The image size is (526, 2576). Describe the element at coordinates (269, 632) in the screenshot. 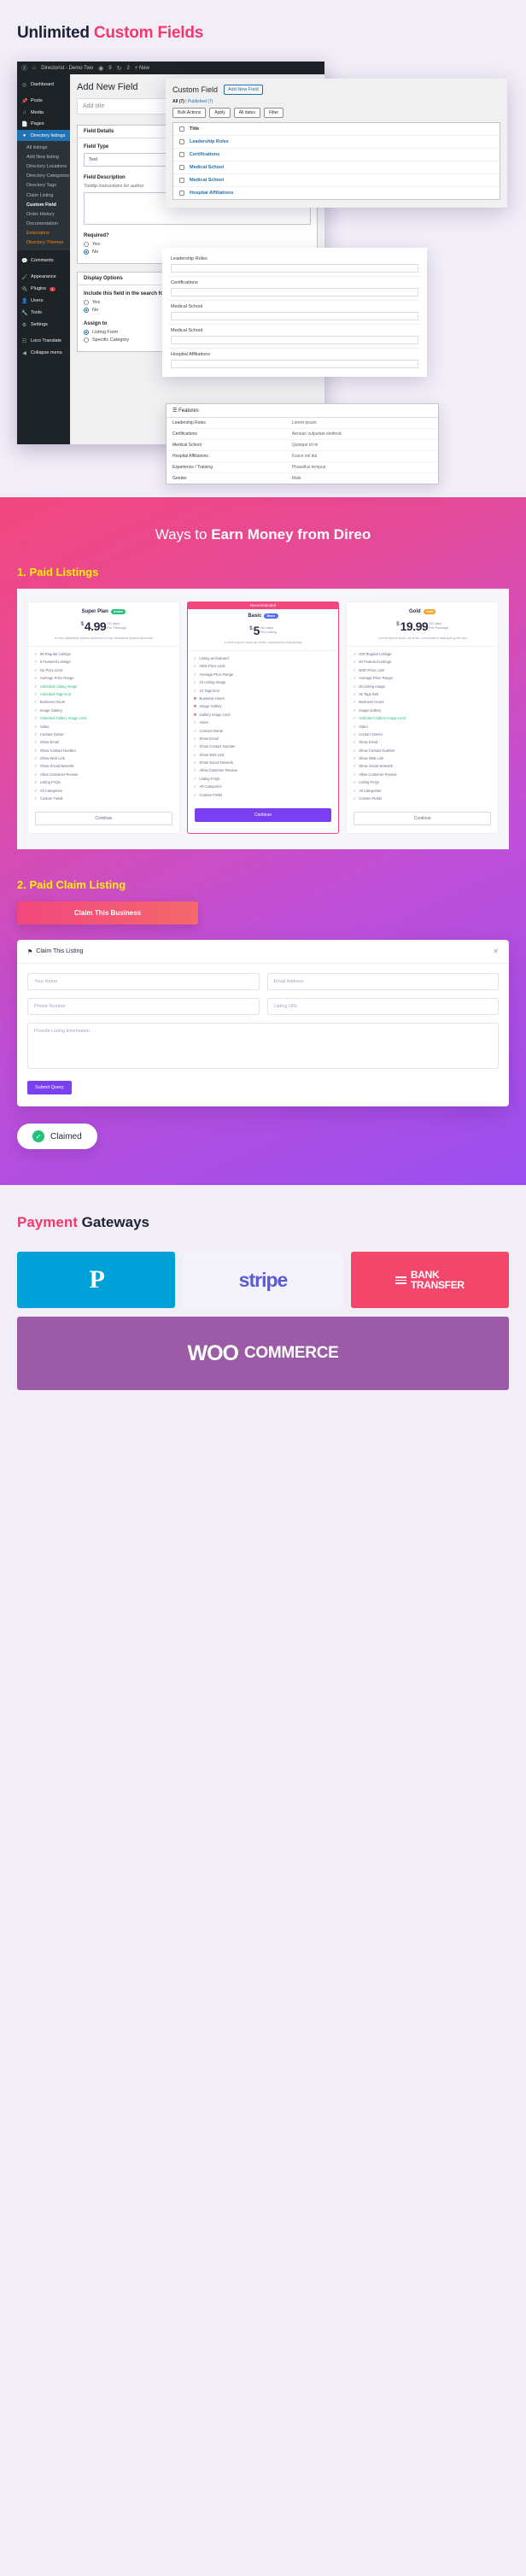

I see `plan-unit: Per Listing` at that location.